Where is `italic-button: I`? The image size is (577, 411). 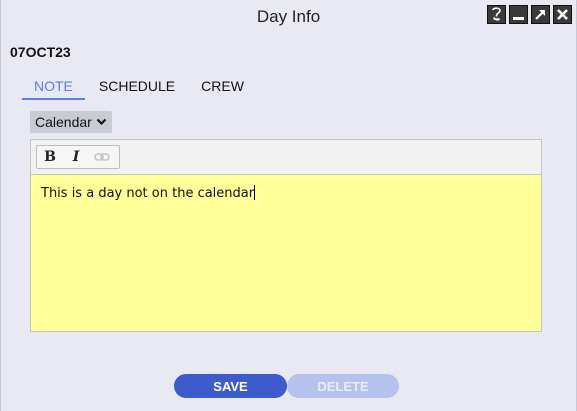 italic-button: I is located at coordinates (76, 157).